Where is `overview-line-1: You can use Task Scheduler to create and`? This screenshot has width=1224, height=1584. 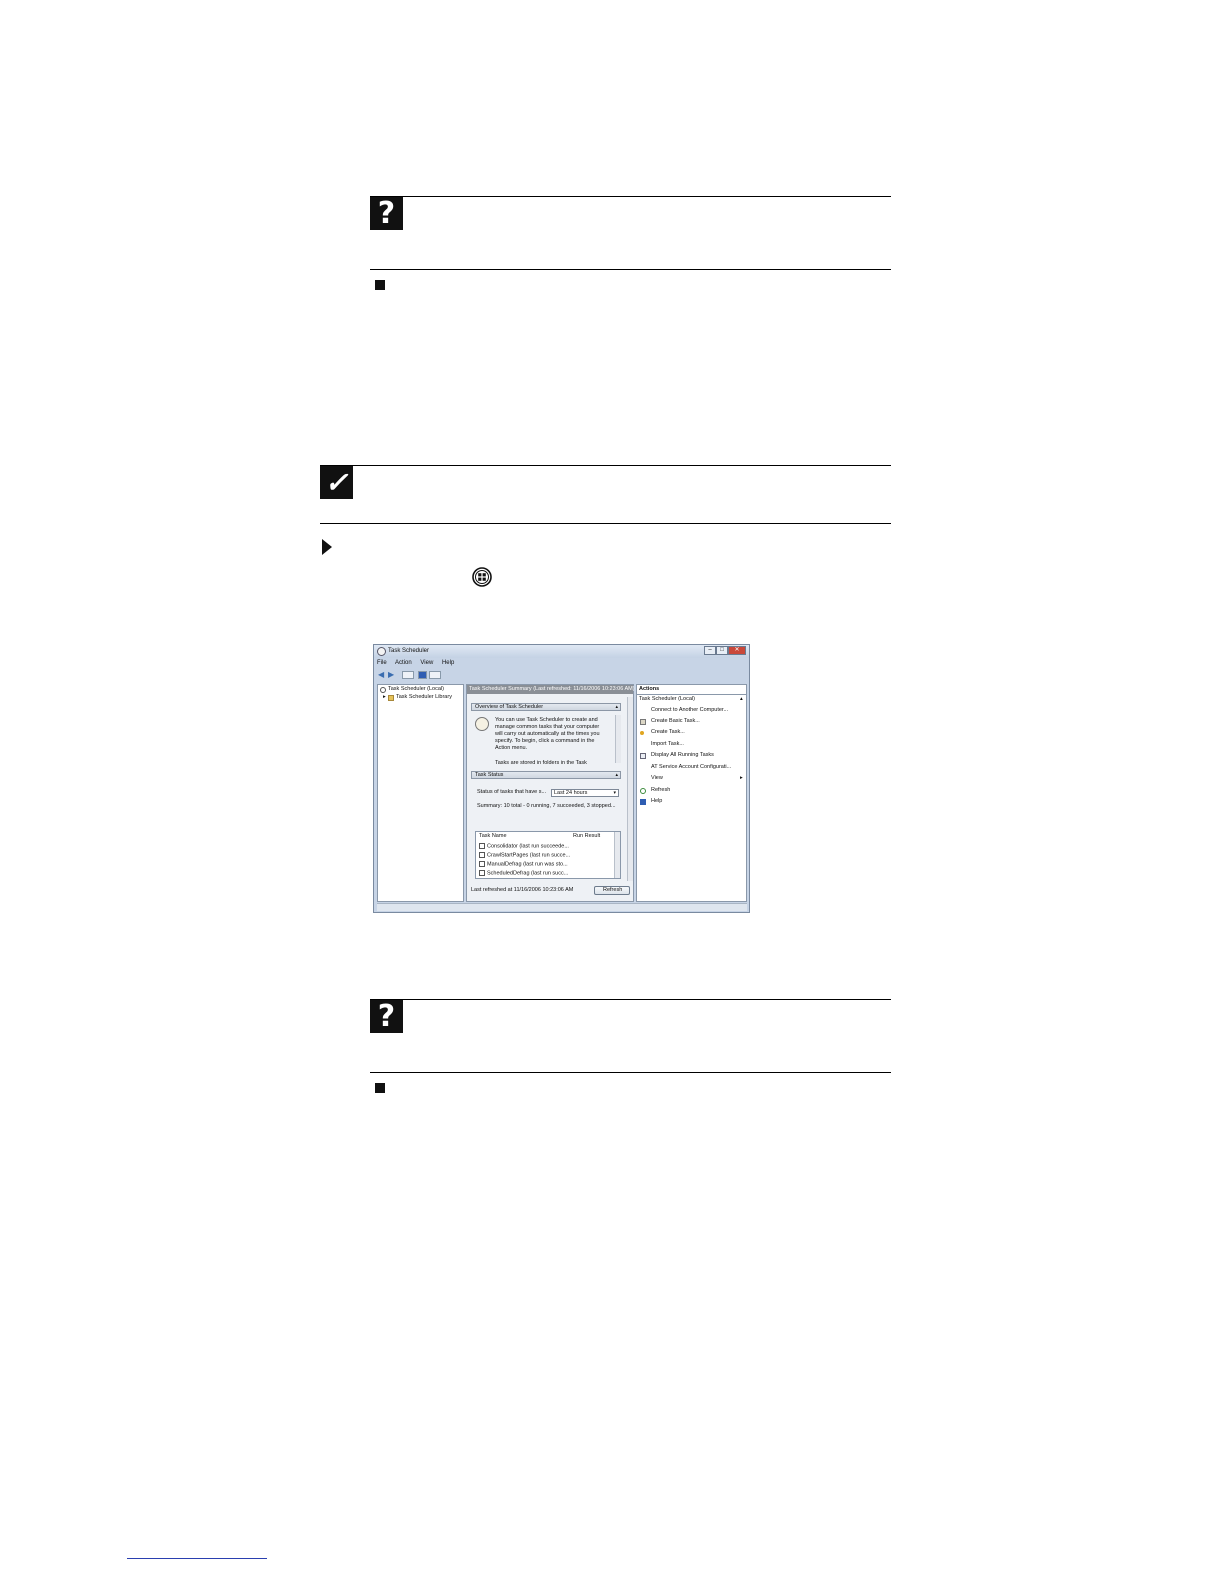 overview-line-1: You can use Task Scheduler to create and is located at coordinates (546, 720).